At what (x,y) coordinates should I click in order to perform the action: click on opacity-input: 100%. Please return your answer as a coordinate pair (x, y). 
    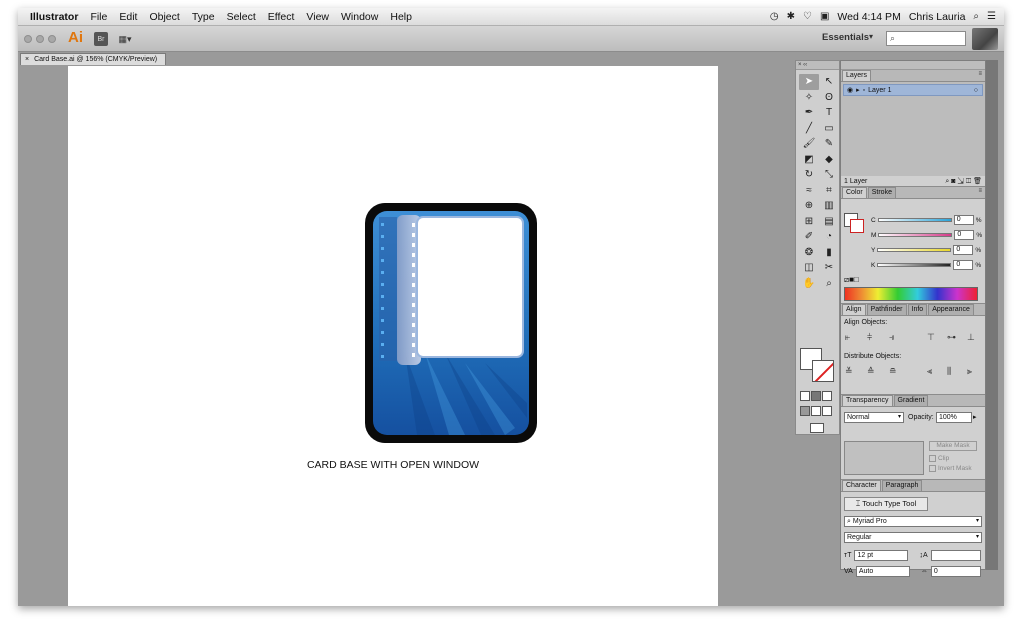
    Looking at the image, I should click on (954, 417).